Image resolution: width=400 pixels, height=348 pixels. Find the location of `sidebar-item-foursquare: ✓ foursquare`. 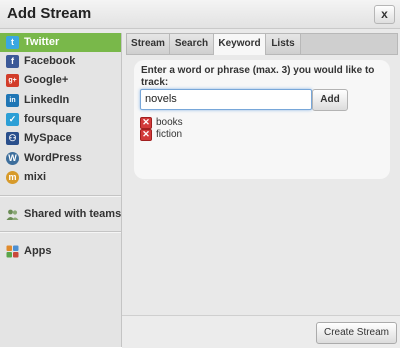

sidebar-item-foursquare: ✓ foursquare is located at coordinates (60, 119).